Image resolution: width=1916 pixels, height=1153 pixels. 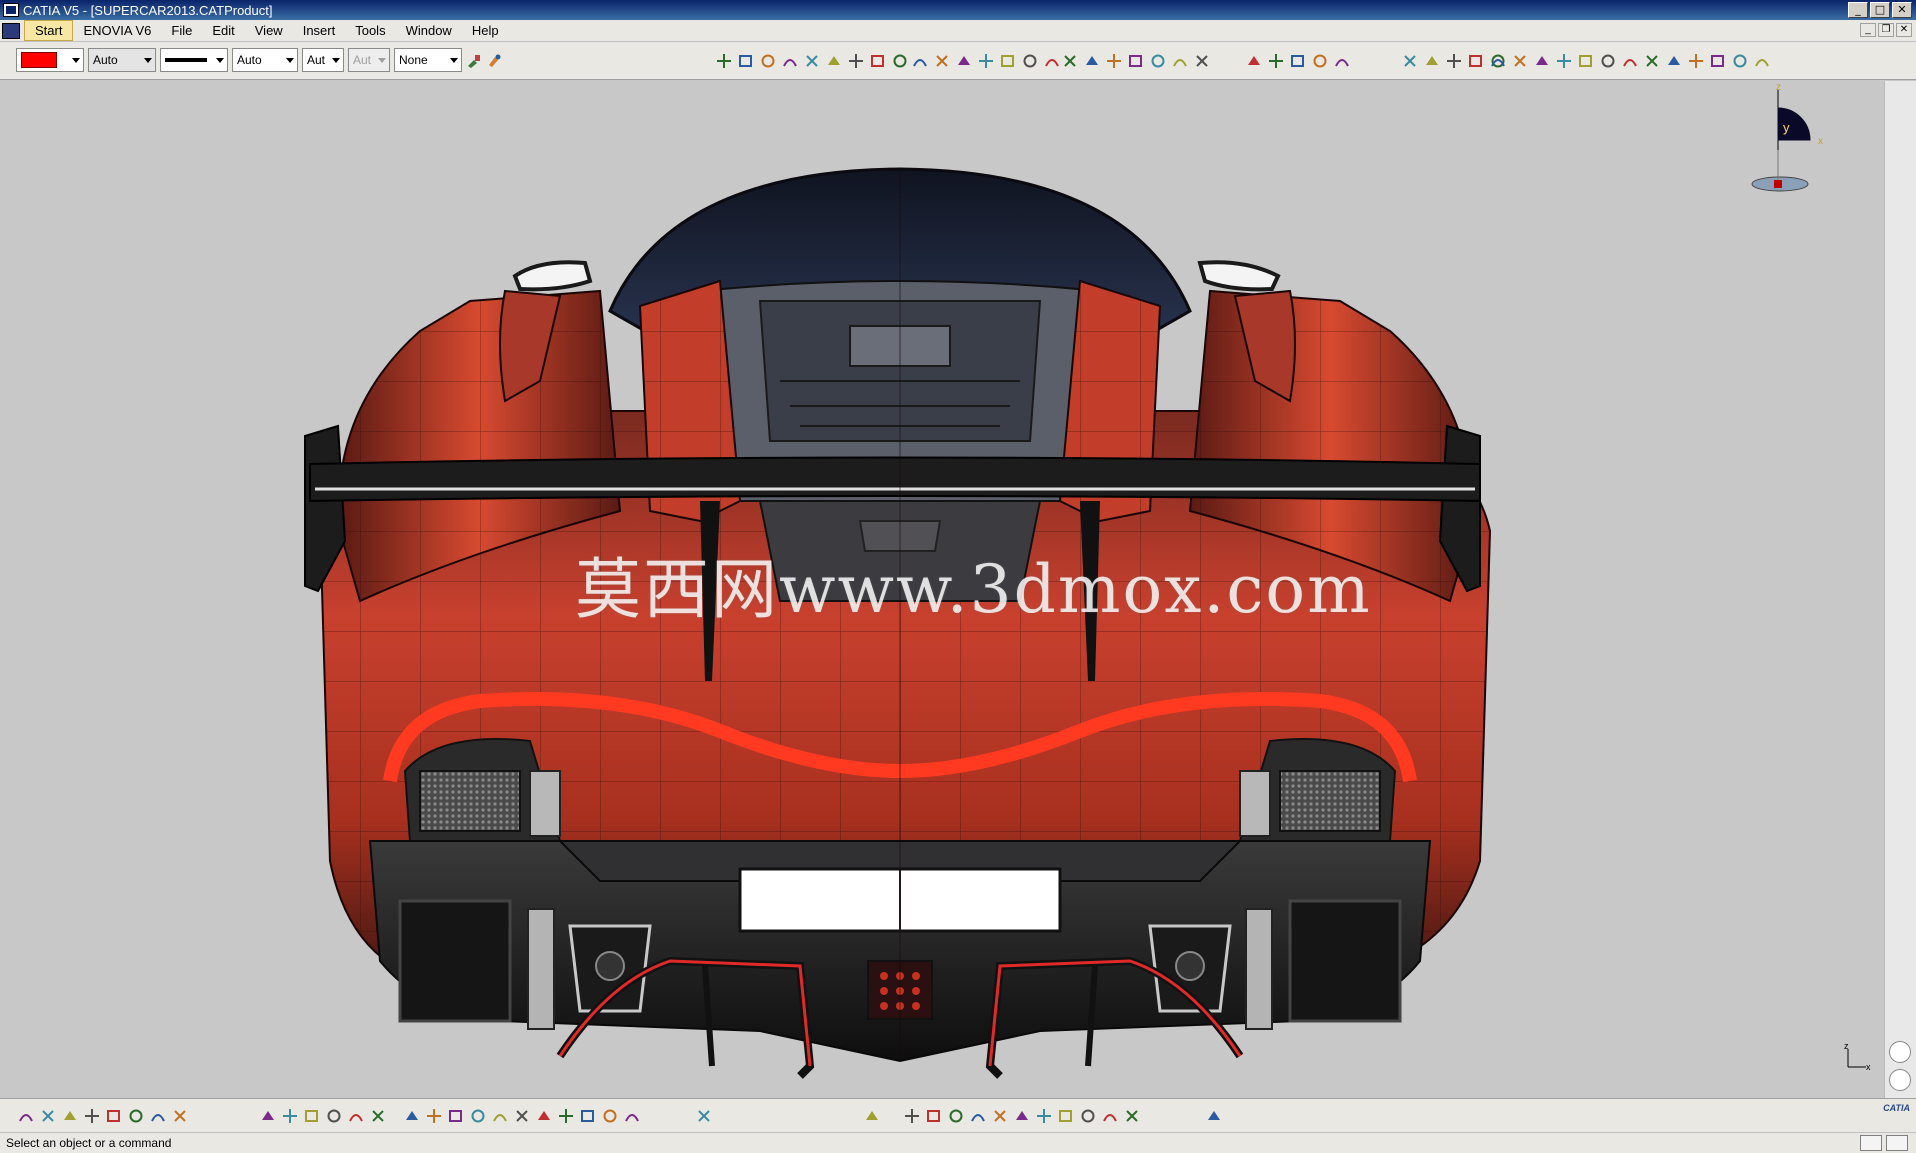 What do you see at coordinates (11, 10) in the screenshot?
I see `catia-app-icon` at bounding box center [11, 10].